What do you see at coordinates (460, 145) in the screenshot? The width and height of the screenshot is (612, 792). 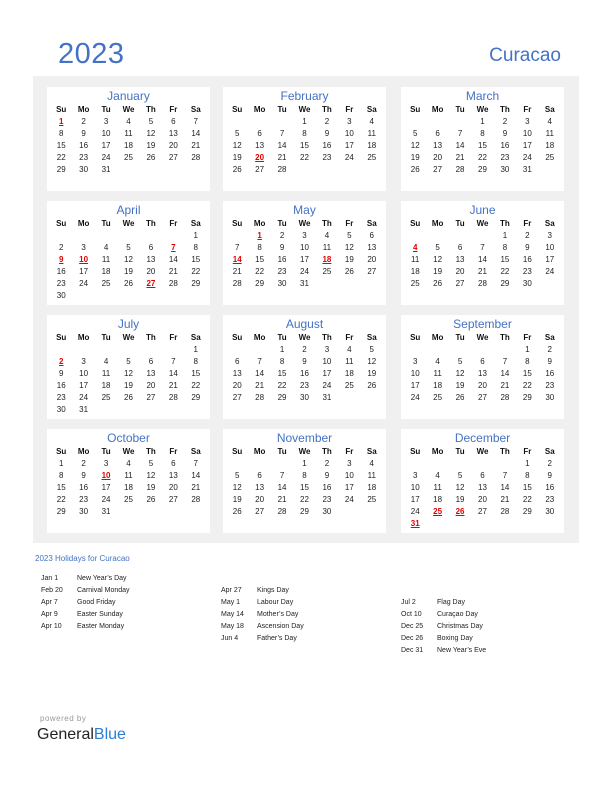 I see `day-cell: 14` at bounding box center [460, 145].